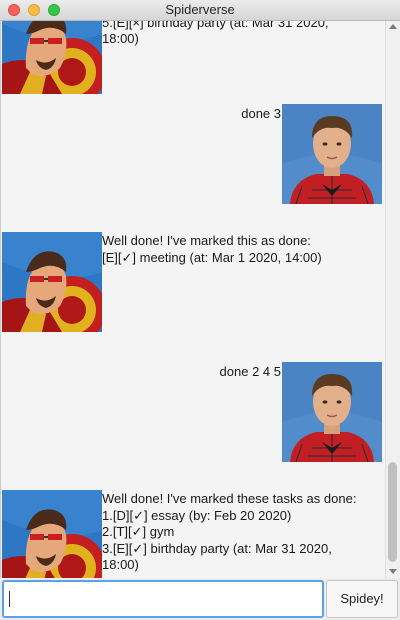  I want to click on text-caret, so click(9, 599).